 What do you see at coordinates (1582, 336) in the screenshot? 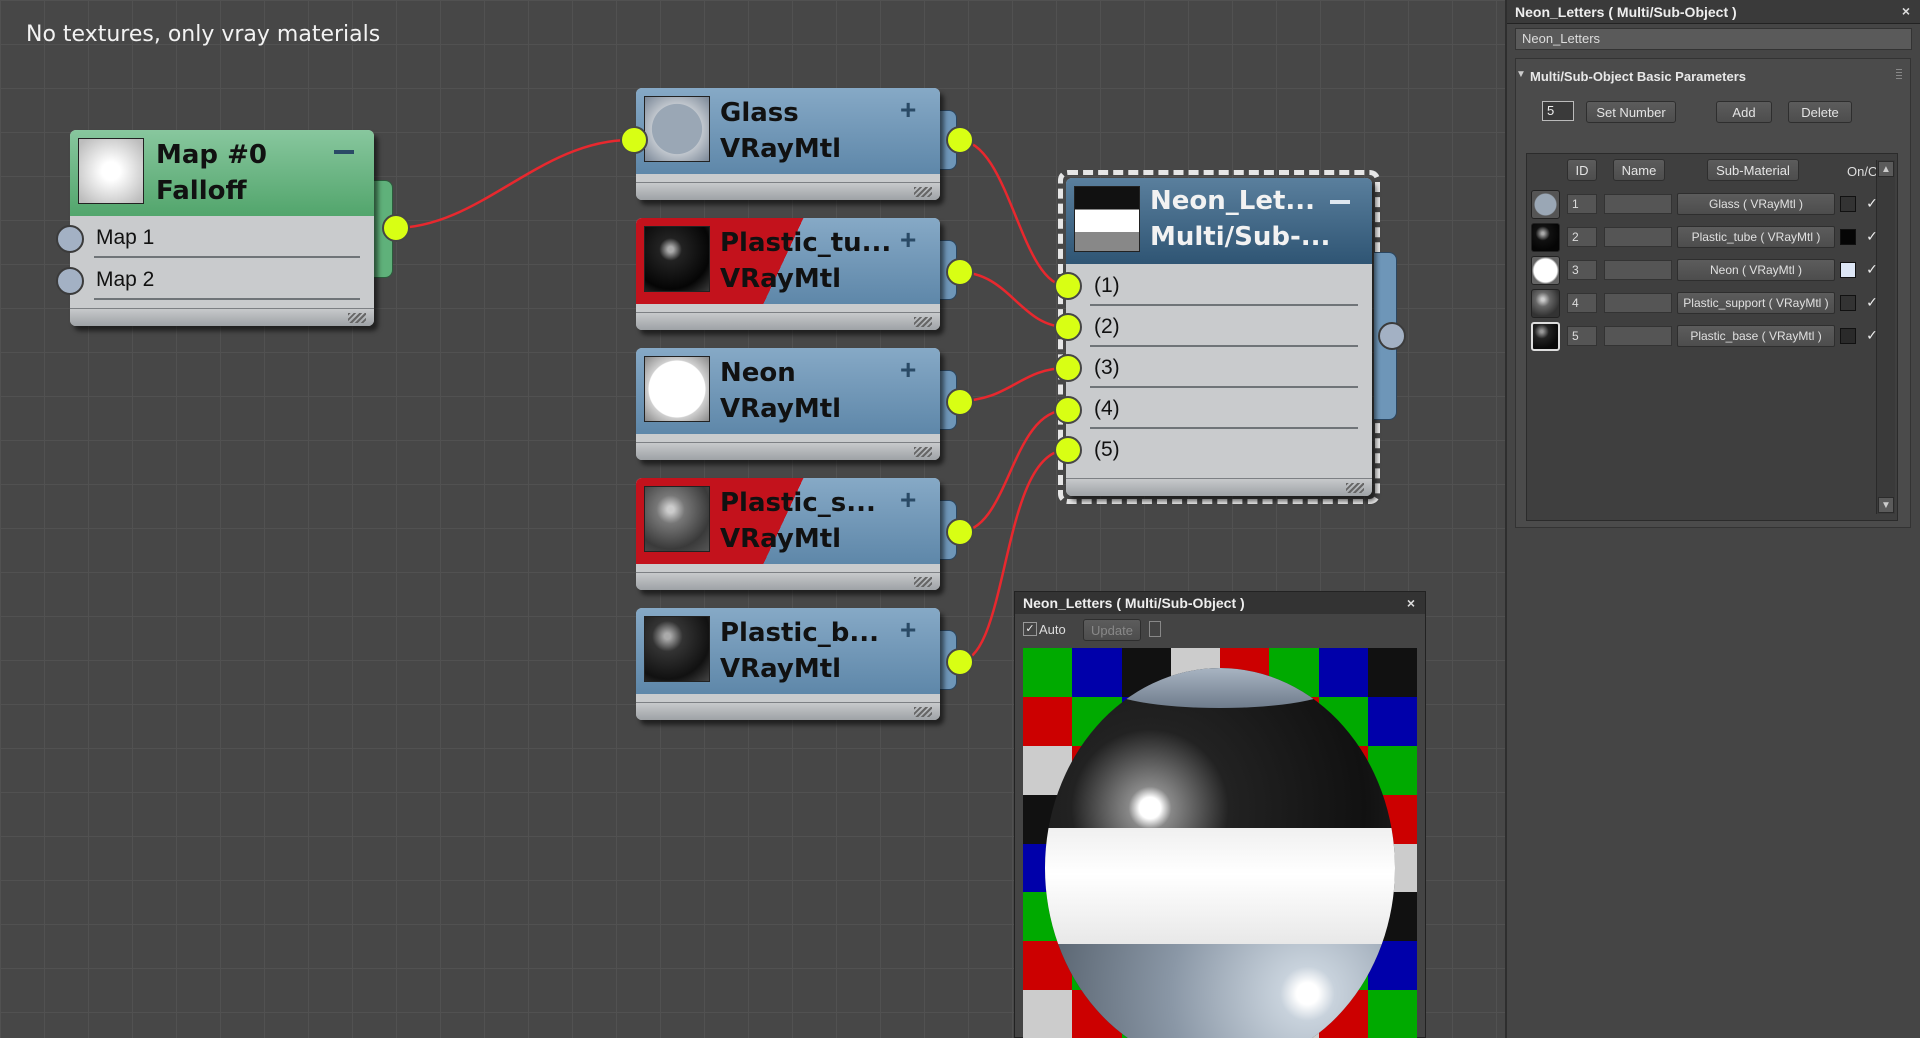
I see `id-field: 5` at bounding box center [1582, 336].